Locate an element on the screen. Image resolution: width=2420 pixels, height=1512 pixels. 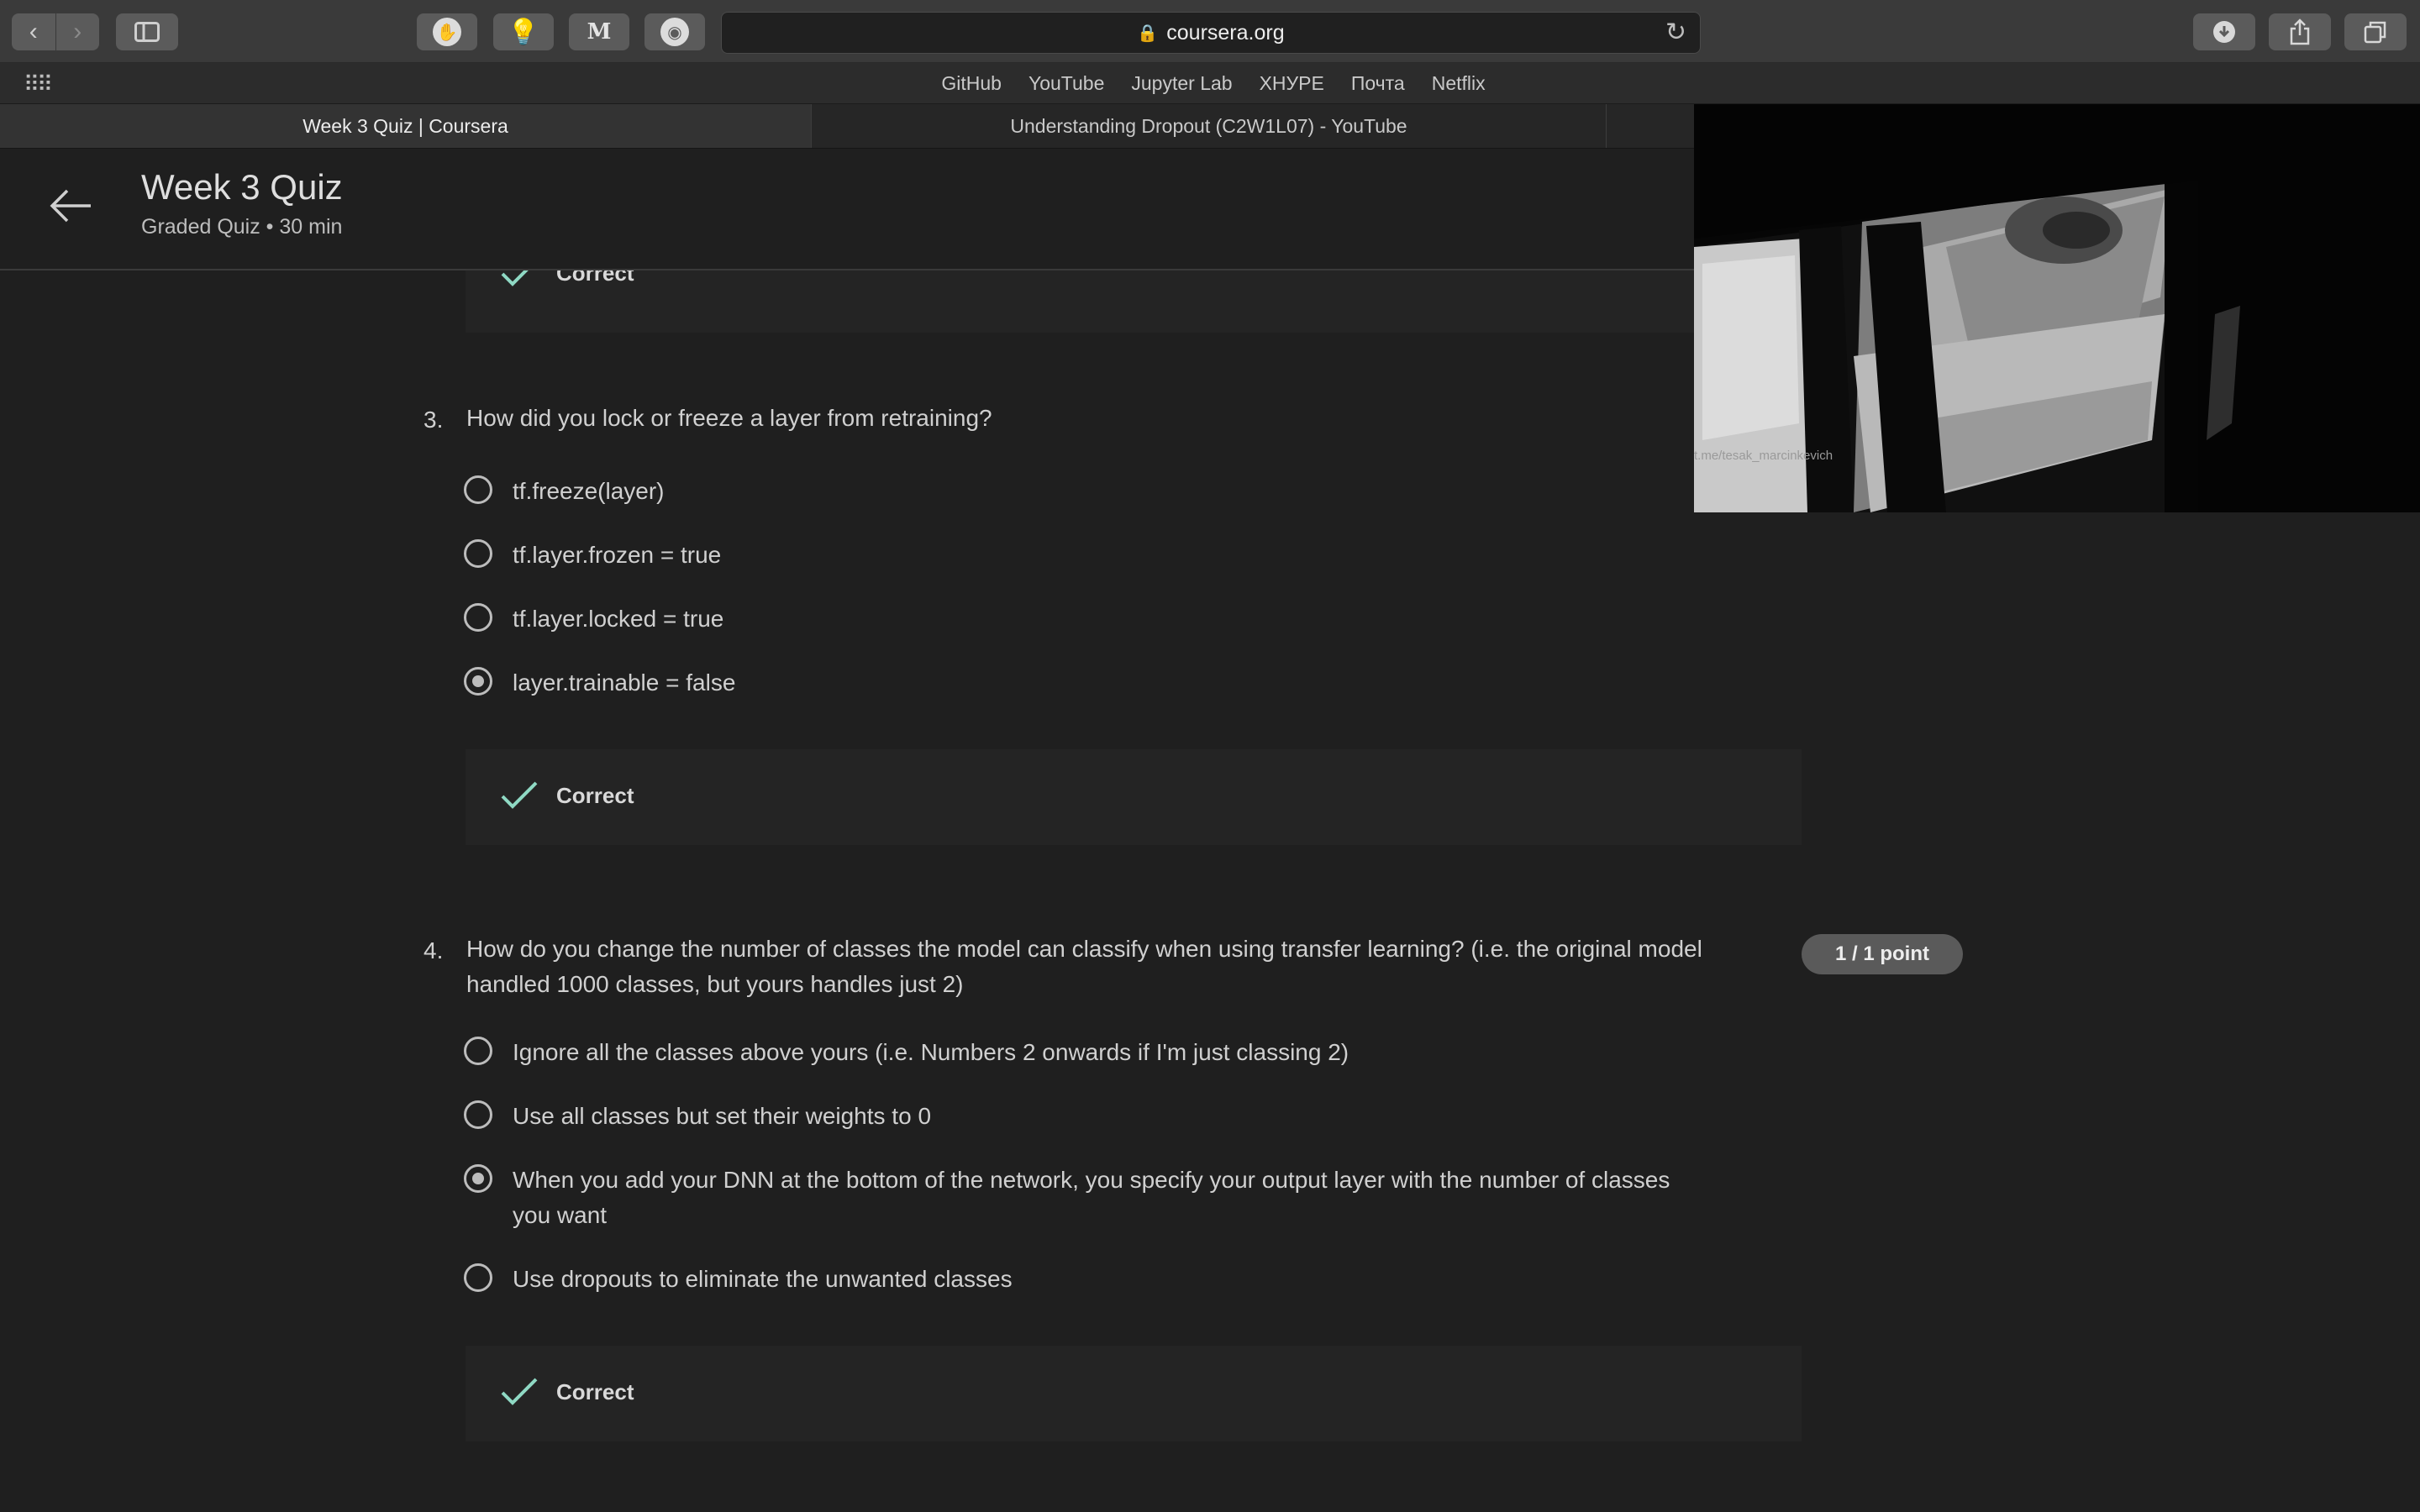
shield-icon: ✋ is located at coordinates (447, 32).